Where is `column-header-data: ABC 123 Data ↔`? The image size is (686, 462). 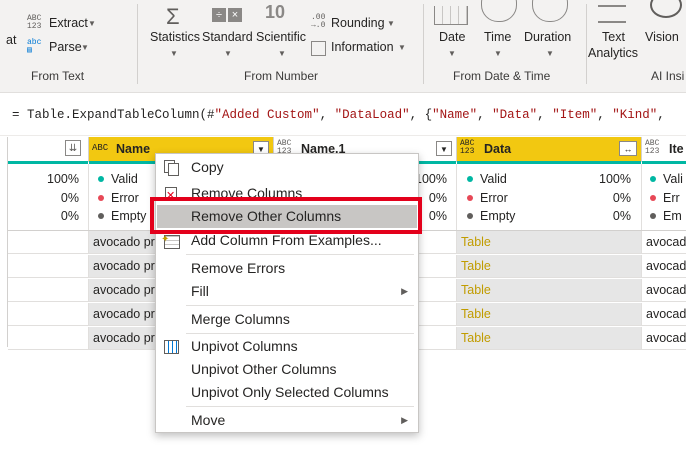 column-header-data: ABC 123 Data ↔ is located at coordinates (549, 149).